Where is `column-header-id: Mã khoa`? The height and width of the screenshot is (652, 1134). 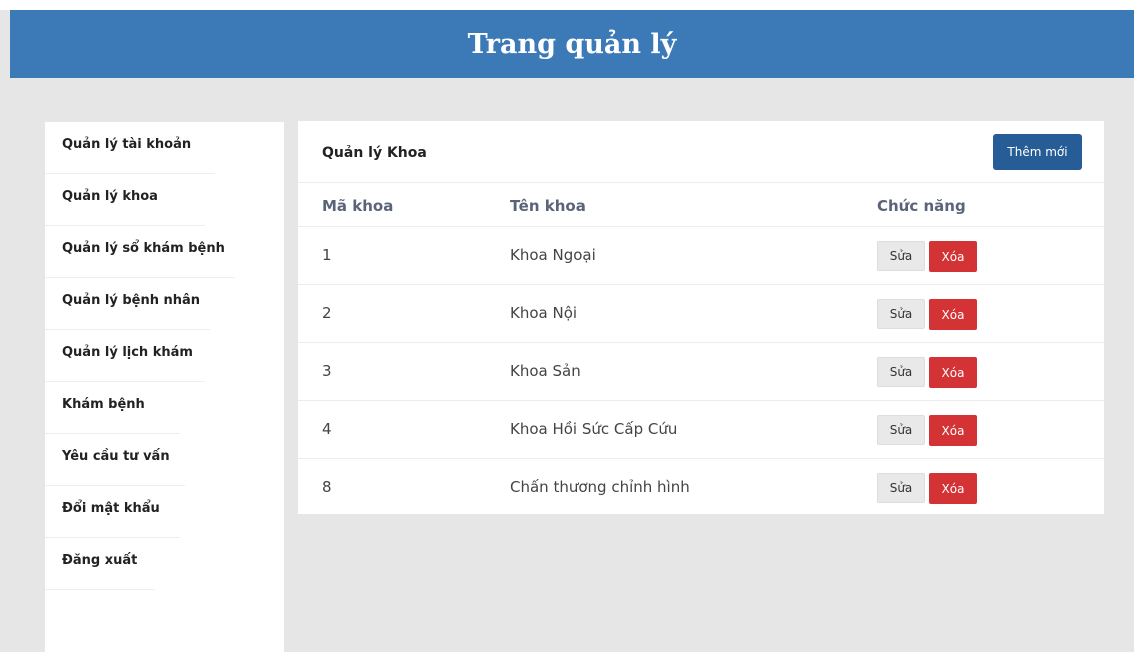 column-header-id: Mã khoa is located at coordinates (358, 206).